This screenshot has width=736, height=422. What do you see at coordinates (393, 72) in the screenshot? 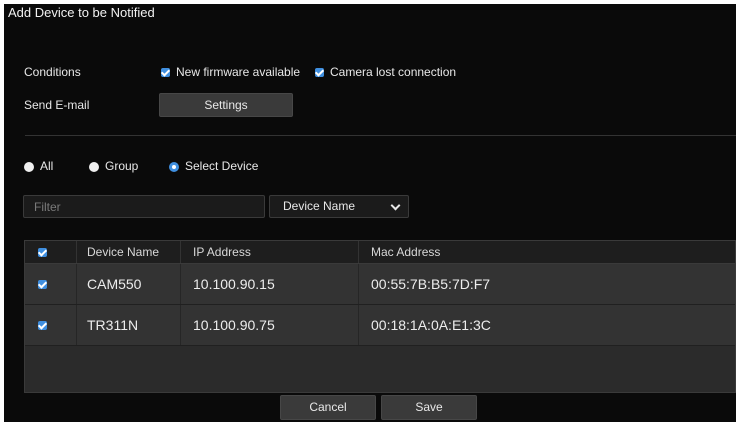
I see `camera-lost-label: Camera lost connection` at bounding box center [393, 72].